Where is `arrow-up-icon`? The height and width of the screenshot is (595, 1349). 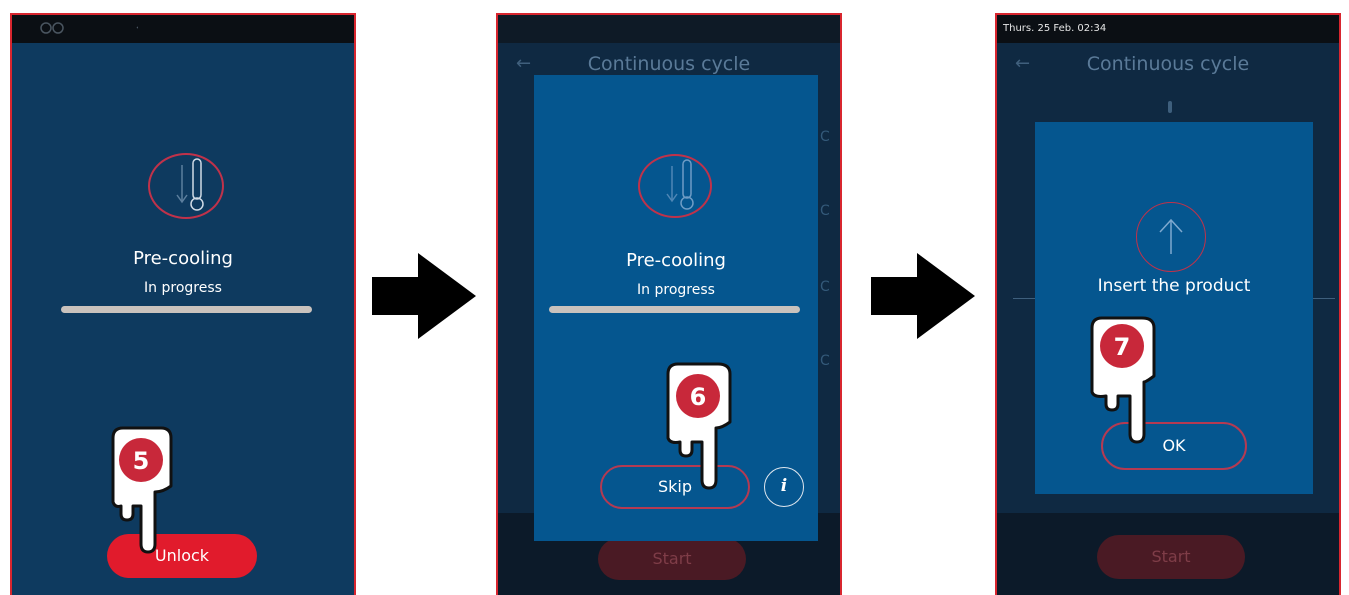 arrow-up-icon is located at coordinates (1171, 237).